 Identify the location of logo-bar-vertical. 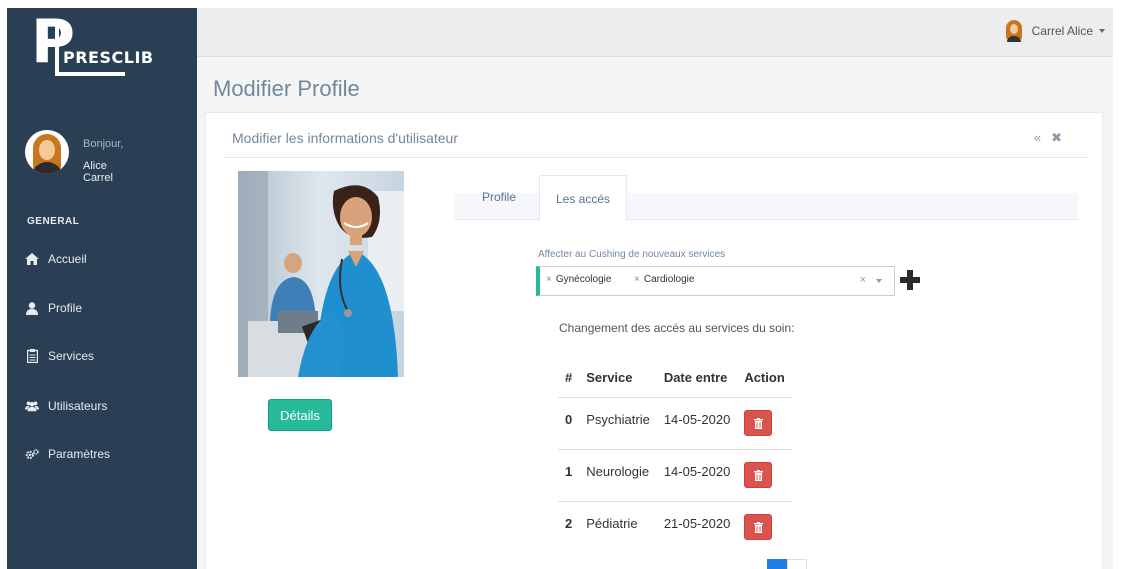
(57, 50).